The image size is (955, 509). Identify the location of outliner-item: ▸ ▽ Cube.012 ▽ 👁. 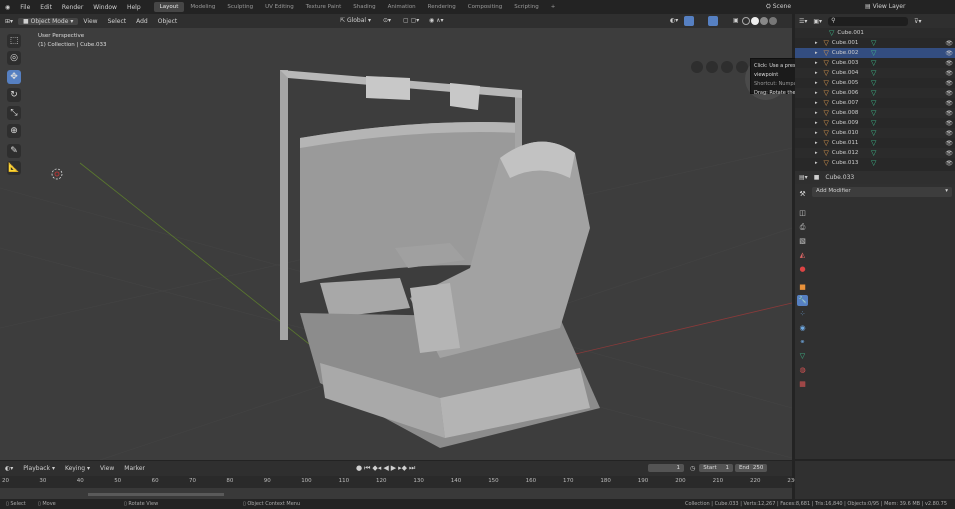
(875, 153).